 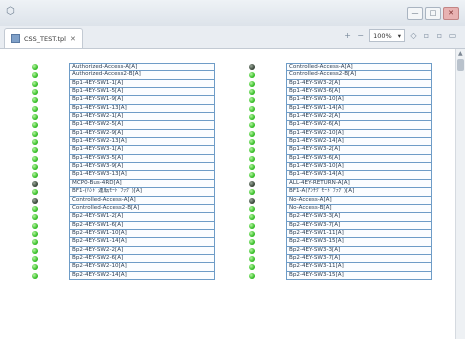 I want to click on chevron-down-icon: ▾, so click(x=399, y=35).